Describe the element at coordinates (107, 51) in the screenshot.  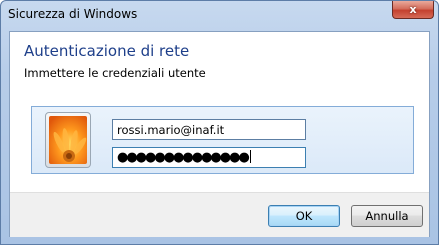
I see `dialog-heading: Autenticazione di rete` at that location.